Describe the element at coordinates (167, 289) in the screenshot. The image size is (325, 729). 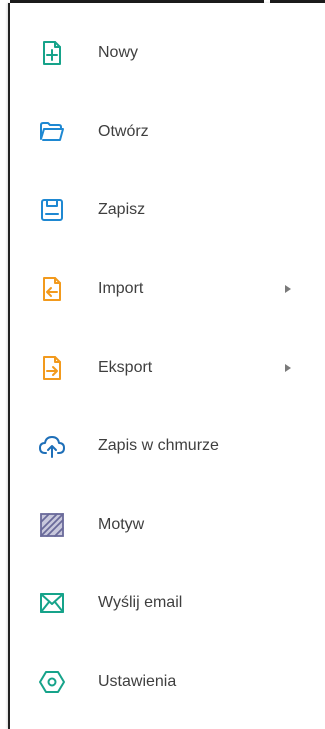
I see `menu-item-import: Import` at that location.